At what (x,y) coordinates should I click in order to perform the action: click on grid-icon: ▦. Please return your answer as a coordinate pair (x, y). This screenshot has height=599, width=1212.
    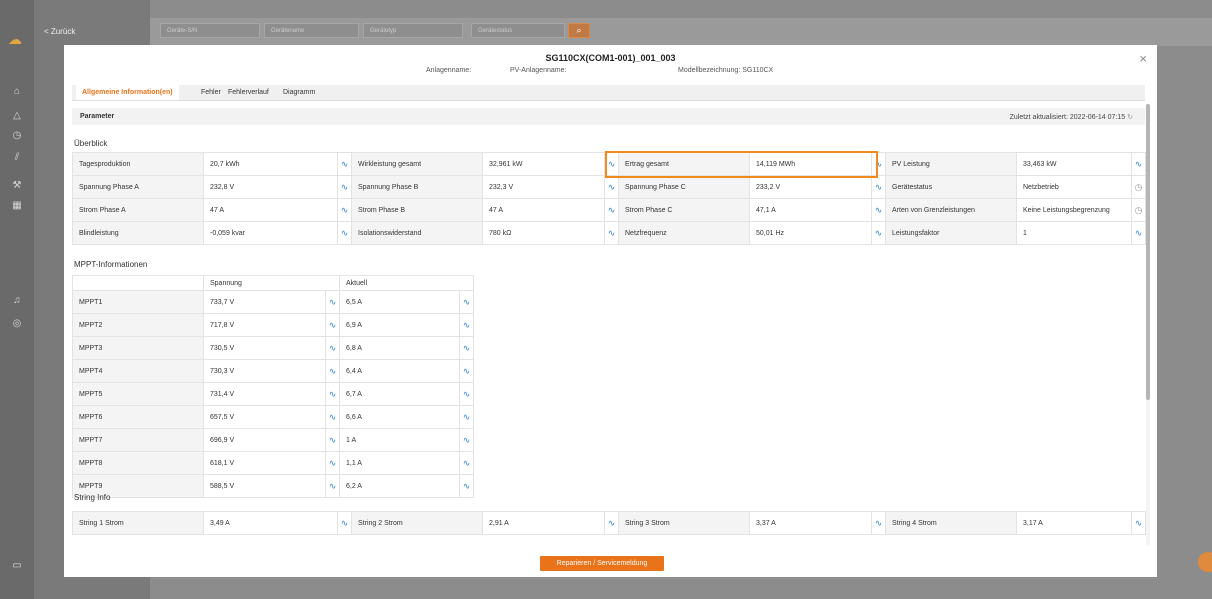
    Looking at the image, I should click on (17, 206).